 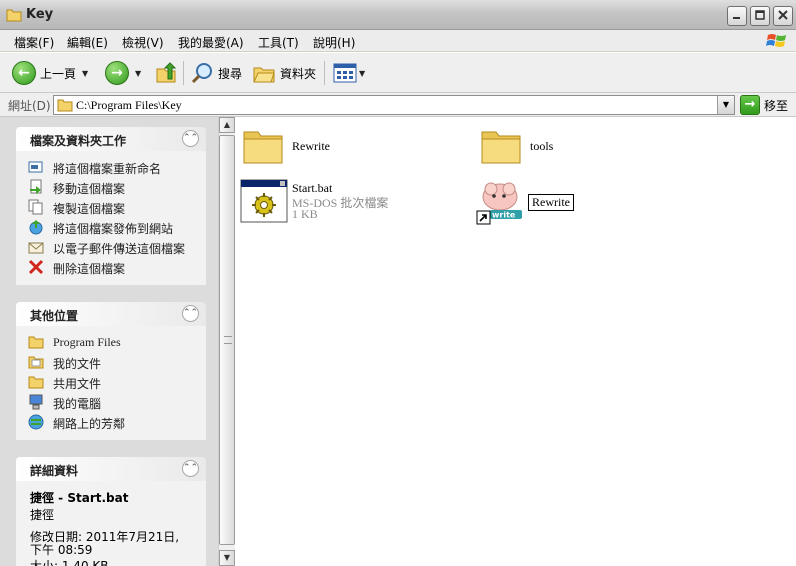 I want to click on task-delete: 刪除這個檔案, so click(x=111, y=267).